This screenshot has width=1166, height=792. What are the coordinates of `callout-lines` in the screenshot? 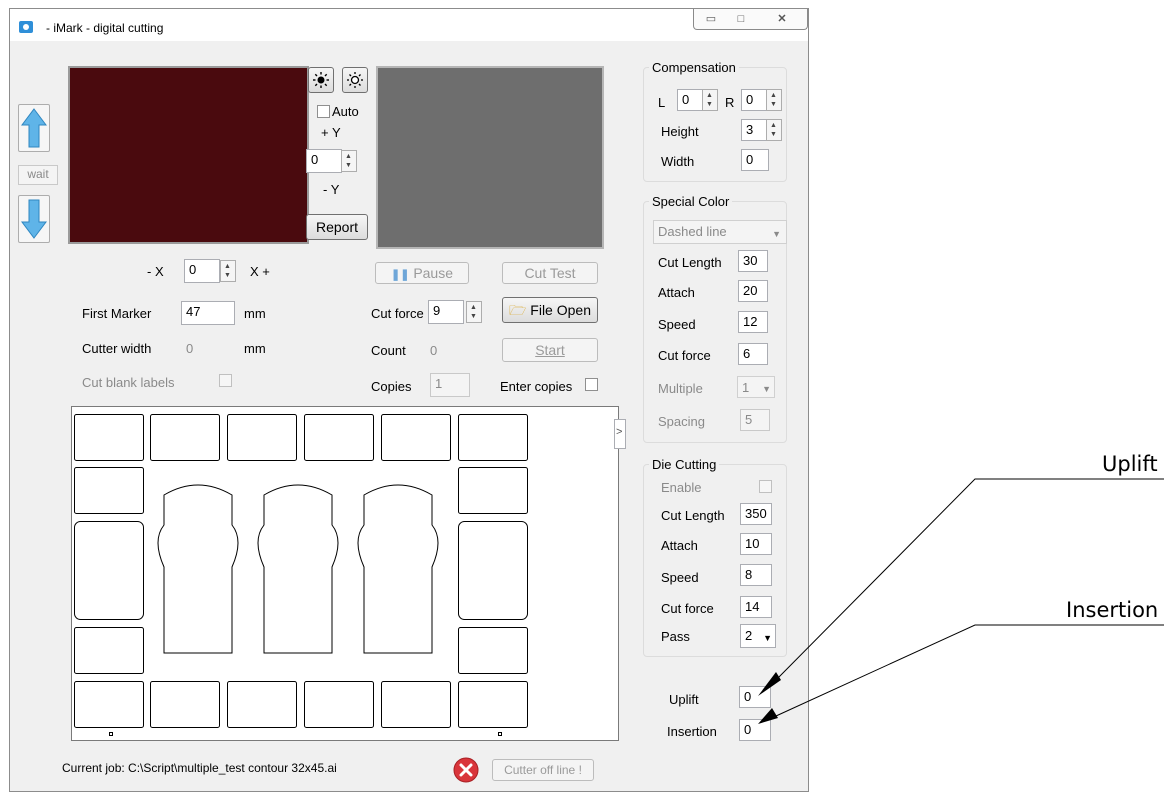 It's located at (961, 601).